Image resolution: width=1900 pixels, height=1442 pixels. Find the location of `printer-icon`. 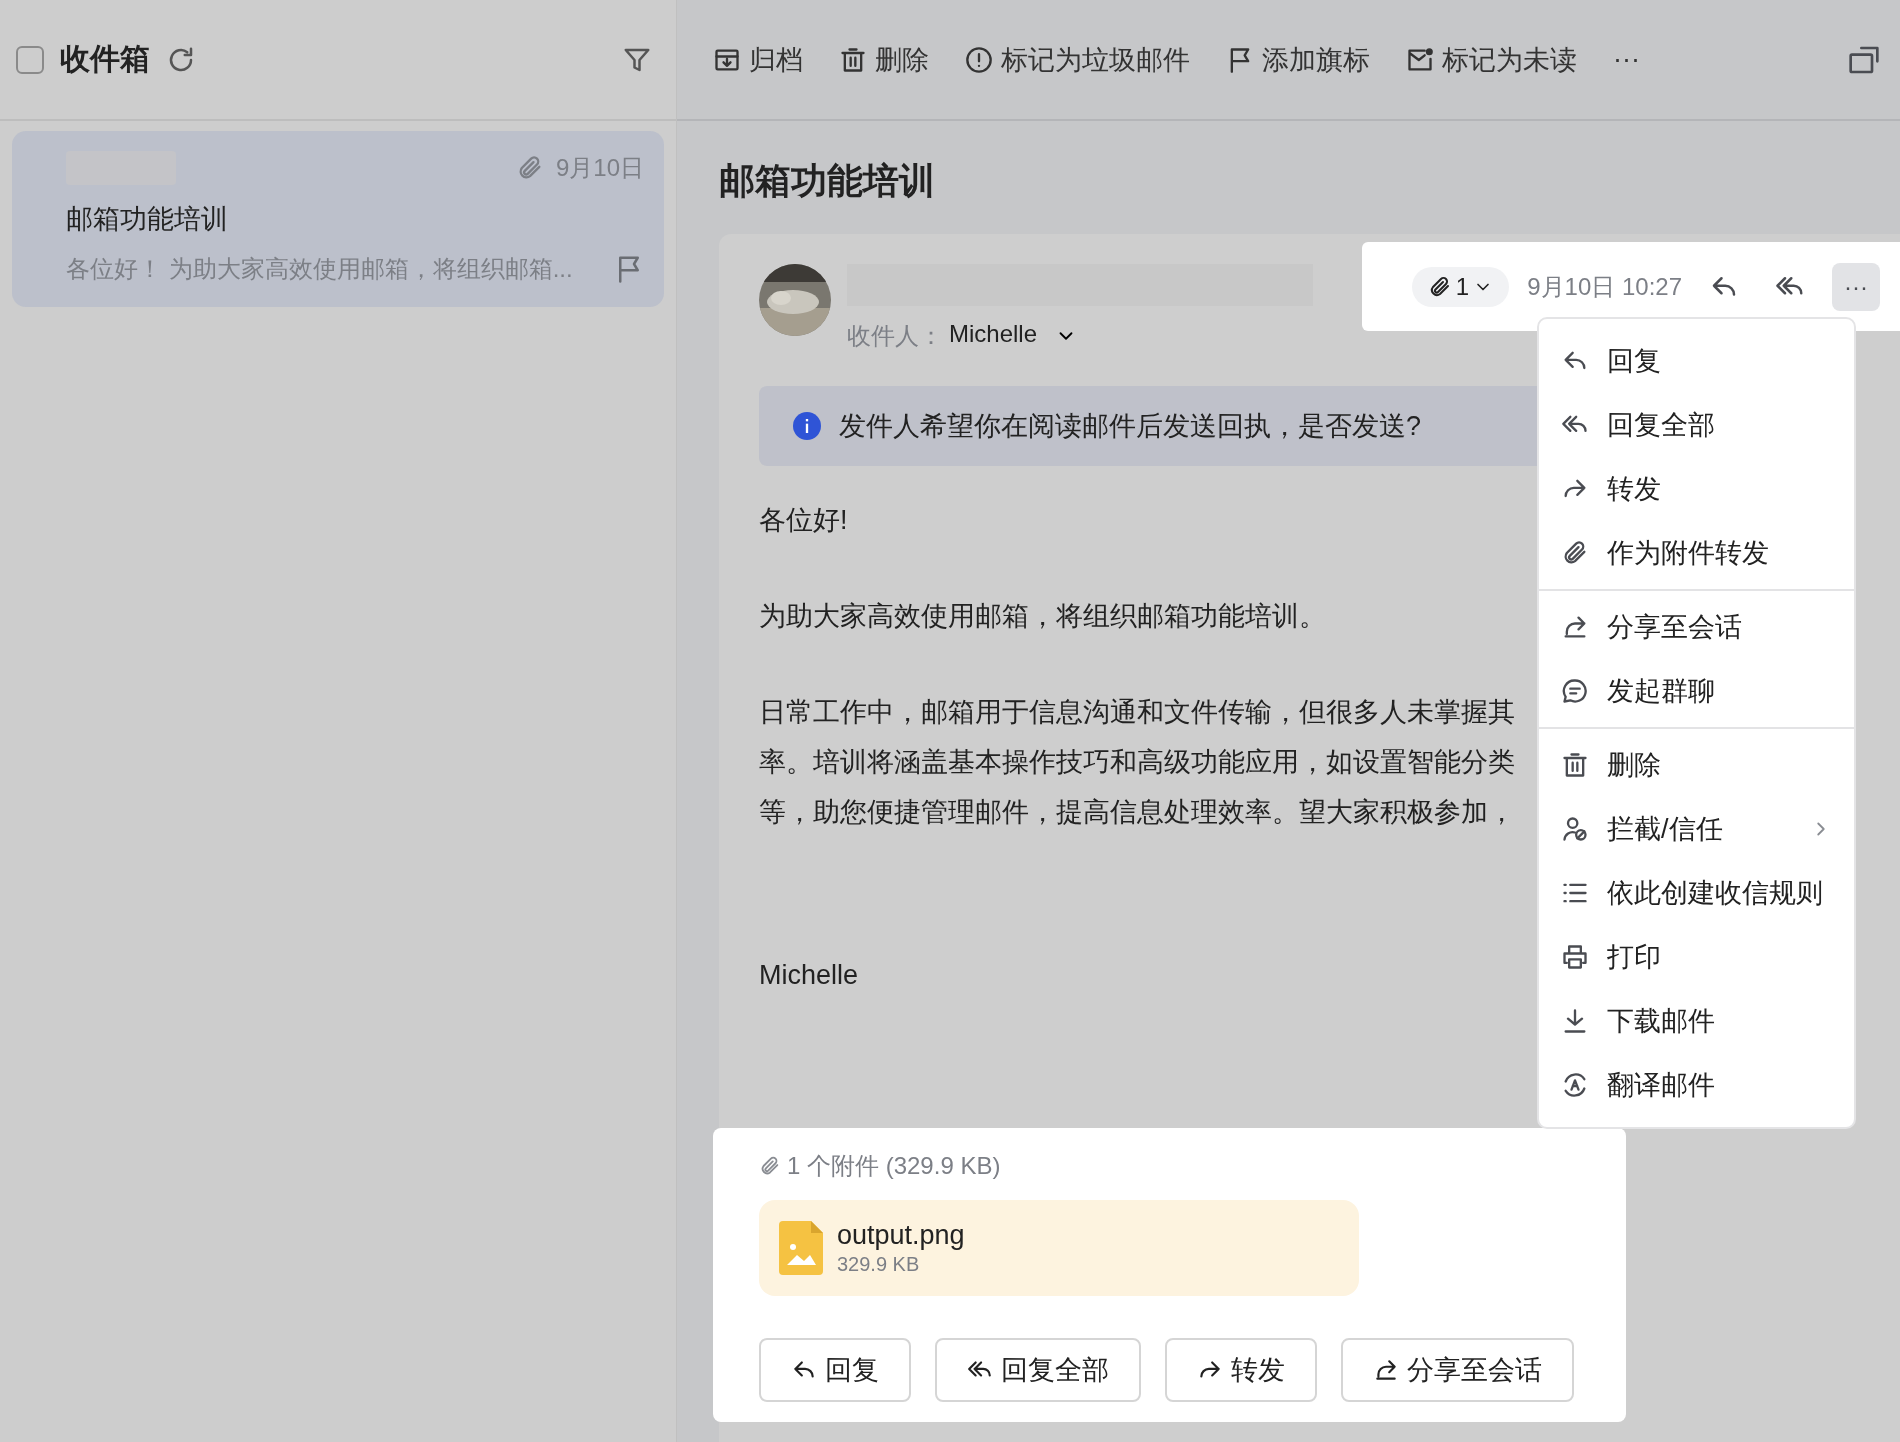

printer-icon is located at coordinates (1575, 957).